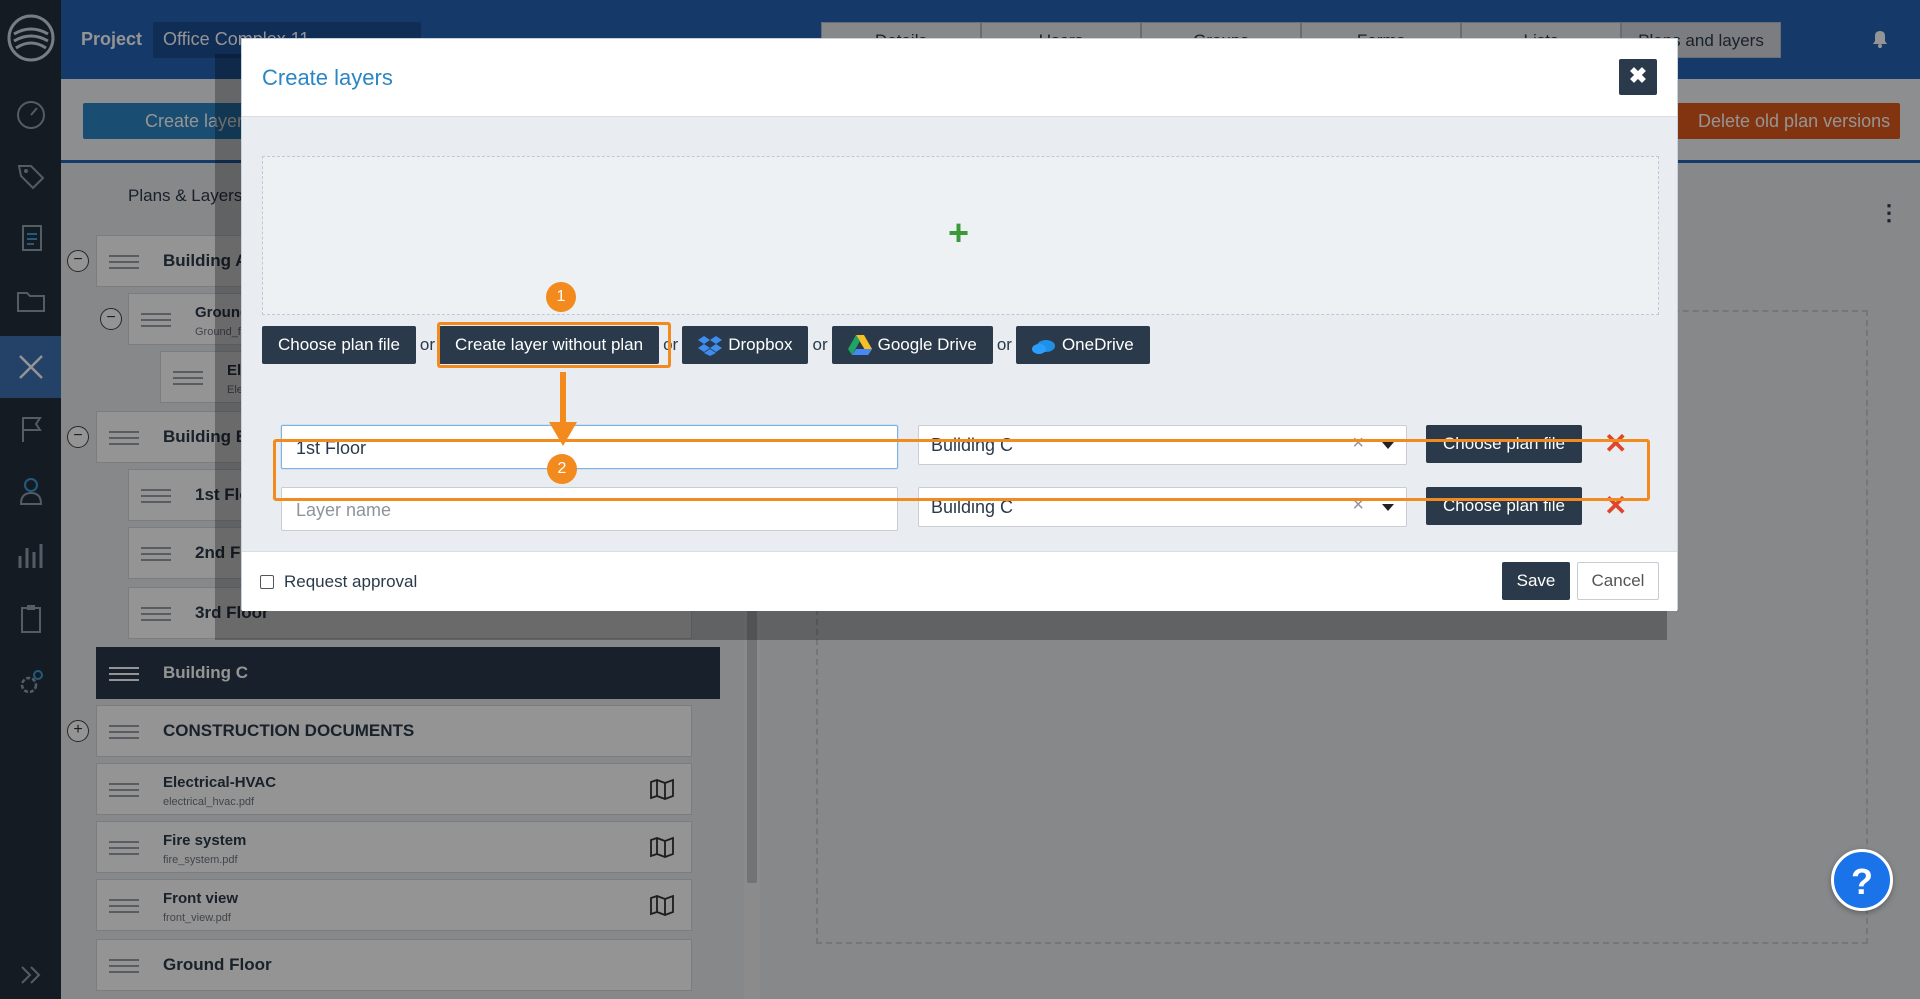  What do you see at coordinates (267, 582) in the screenshot?
I see `checkbox-box` at bounding box center [267, 582].